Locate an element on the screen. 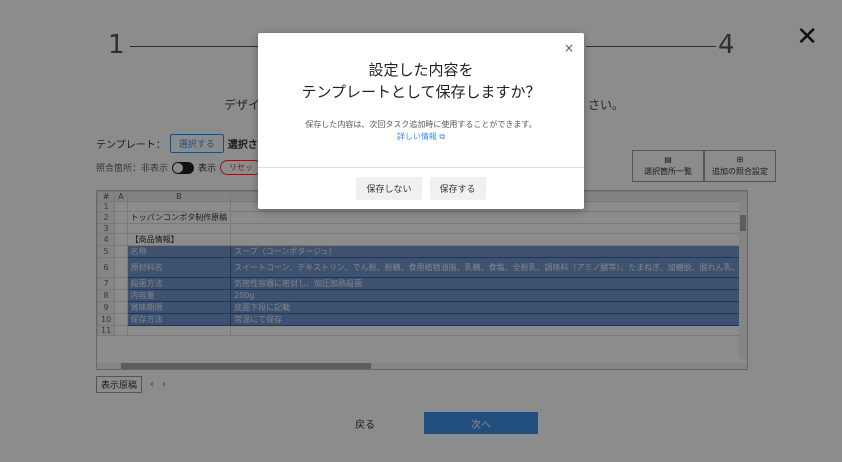 This screenshot has height=462, width=842. save-button: 保存する is located at coordinates (457, 188).